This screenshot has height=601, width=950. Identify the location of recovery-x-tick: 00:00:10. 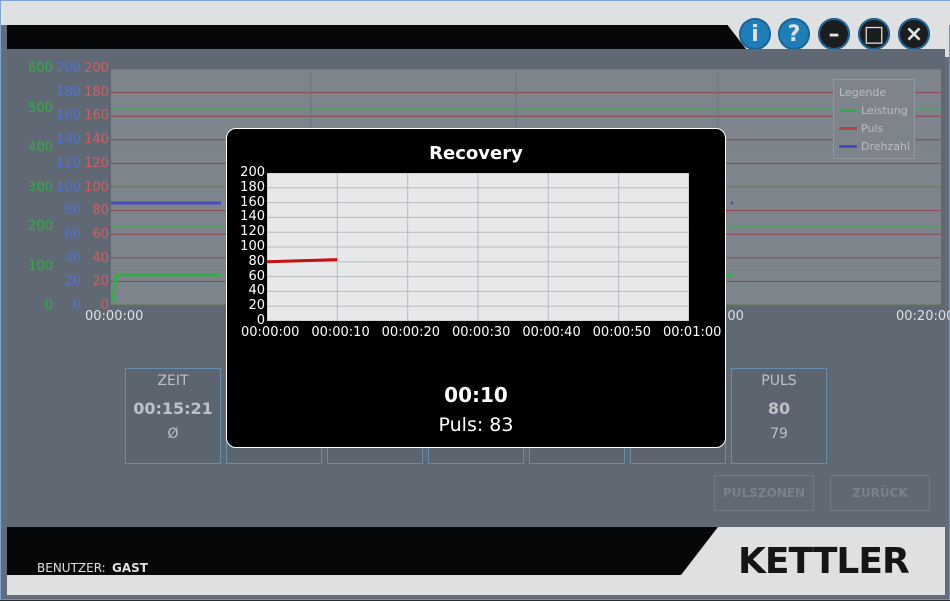
(340, 332).